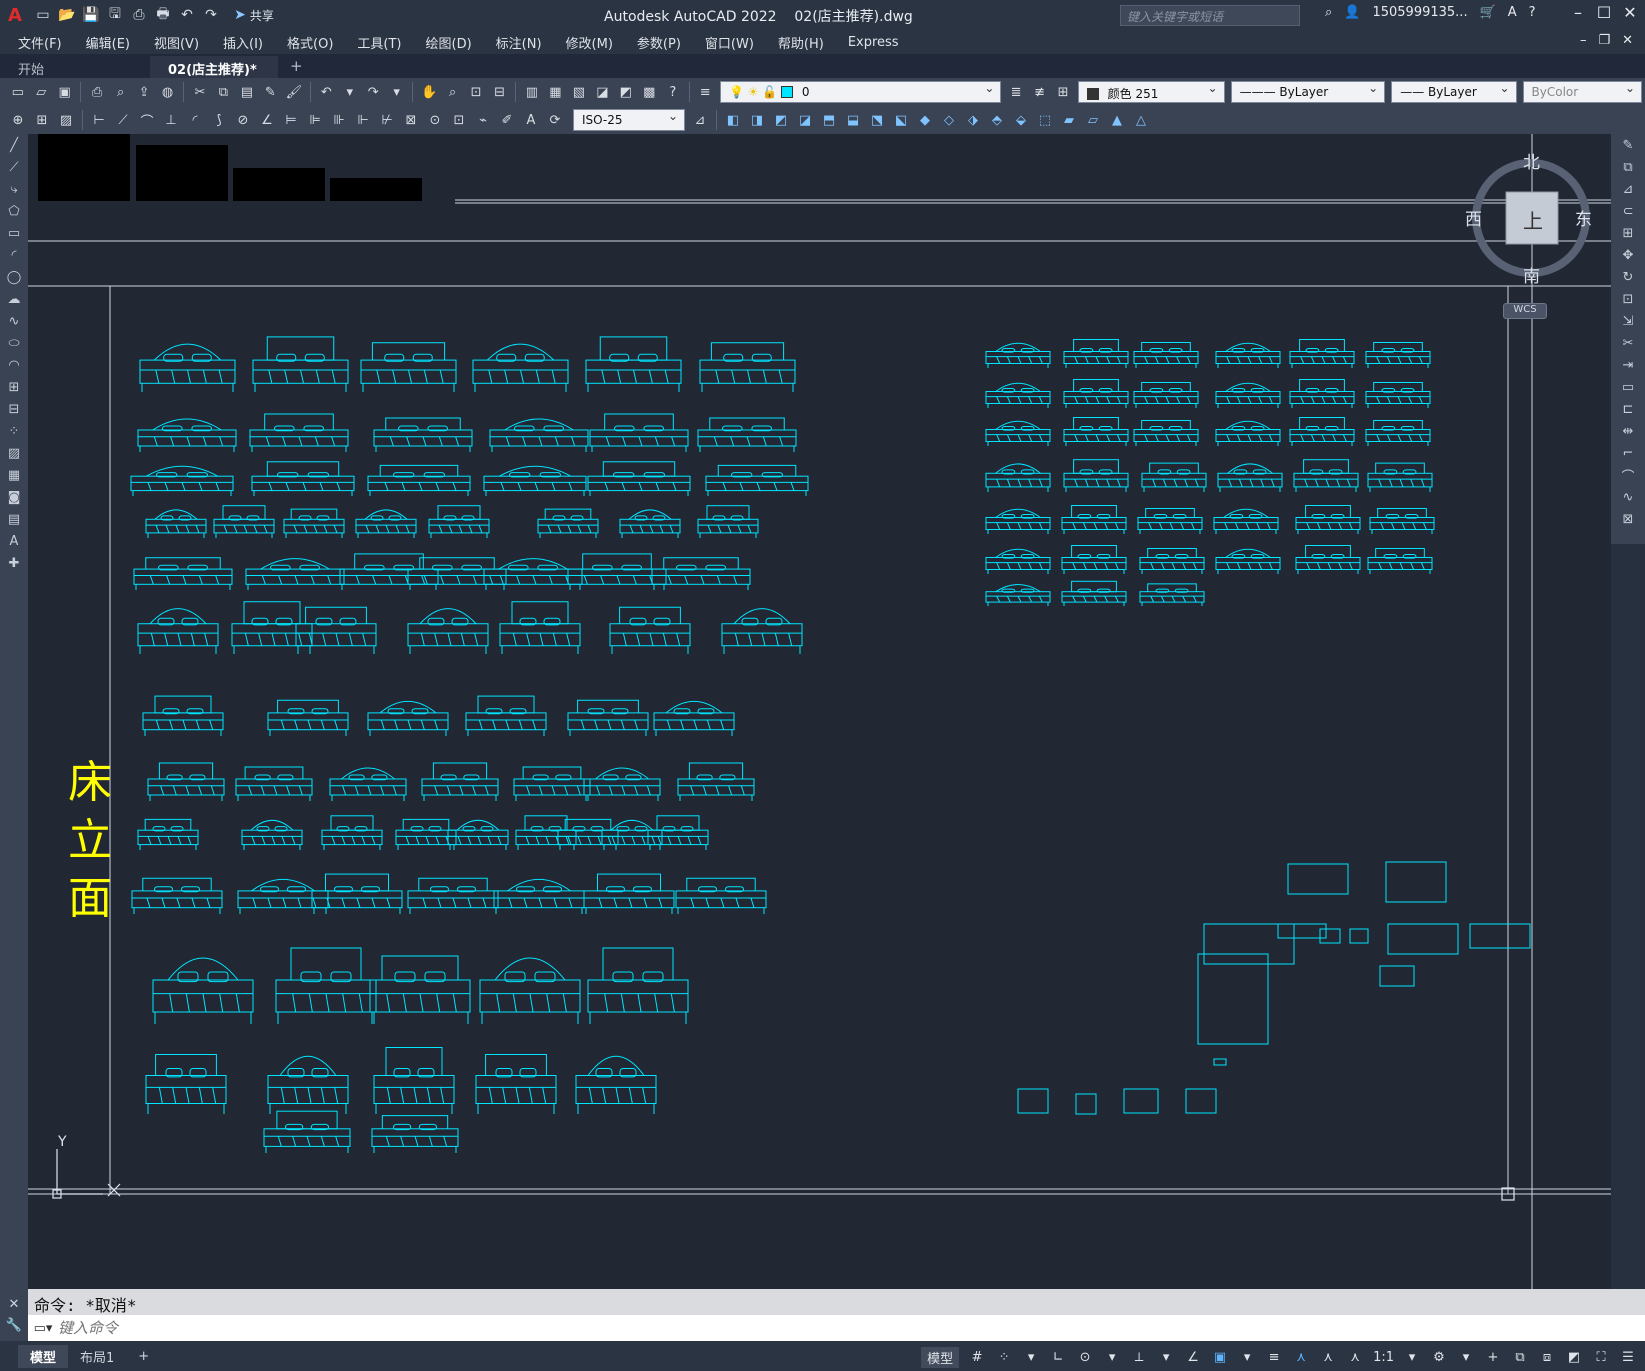 Image resolution: width=1645 pixels, height=1371 pixels. Describe the element at coordinates (860, 92) in the screenshot. I see `layer-select: 💡 ☀ 🔓 0` at that location.